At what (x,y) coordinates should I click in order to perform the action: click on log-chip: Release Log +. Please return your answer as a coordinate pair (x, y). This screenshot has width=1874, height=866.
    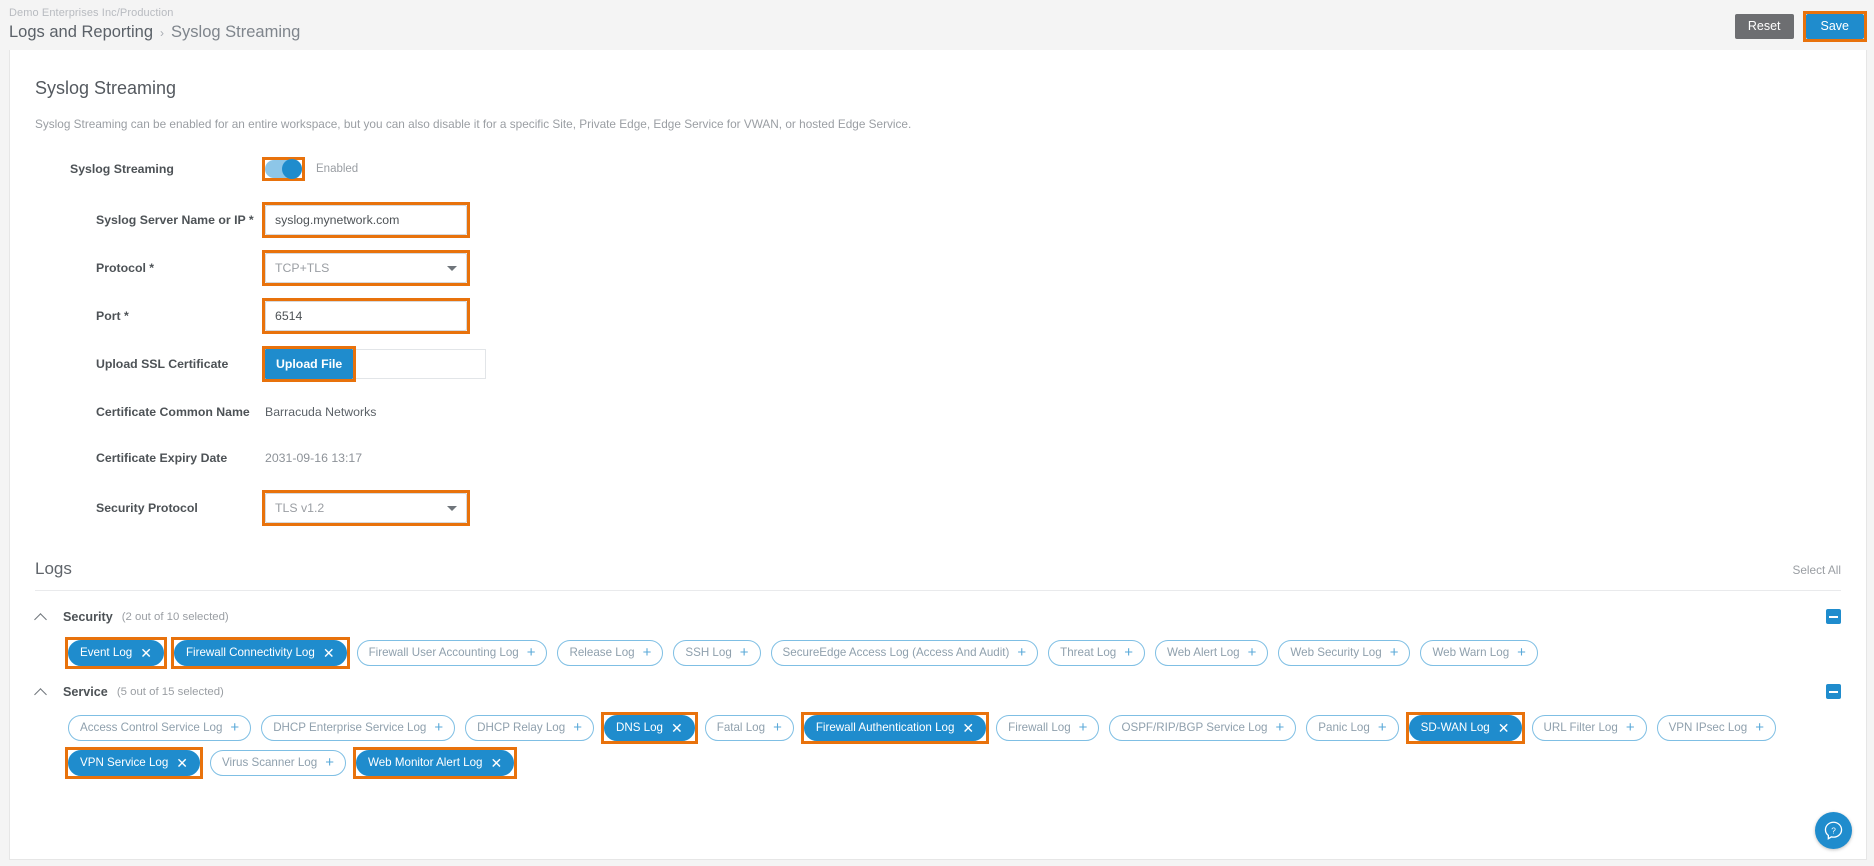
    Looking at the image, I should click on (610, 653).